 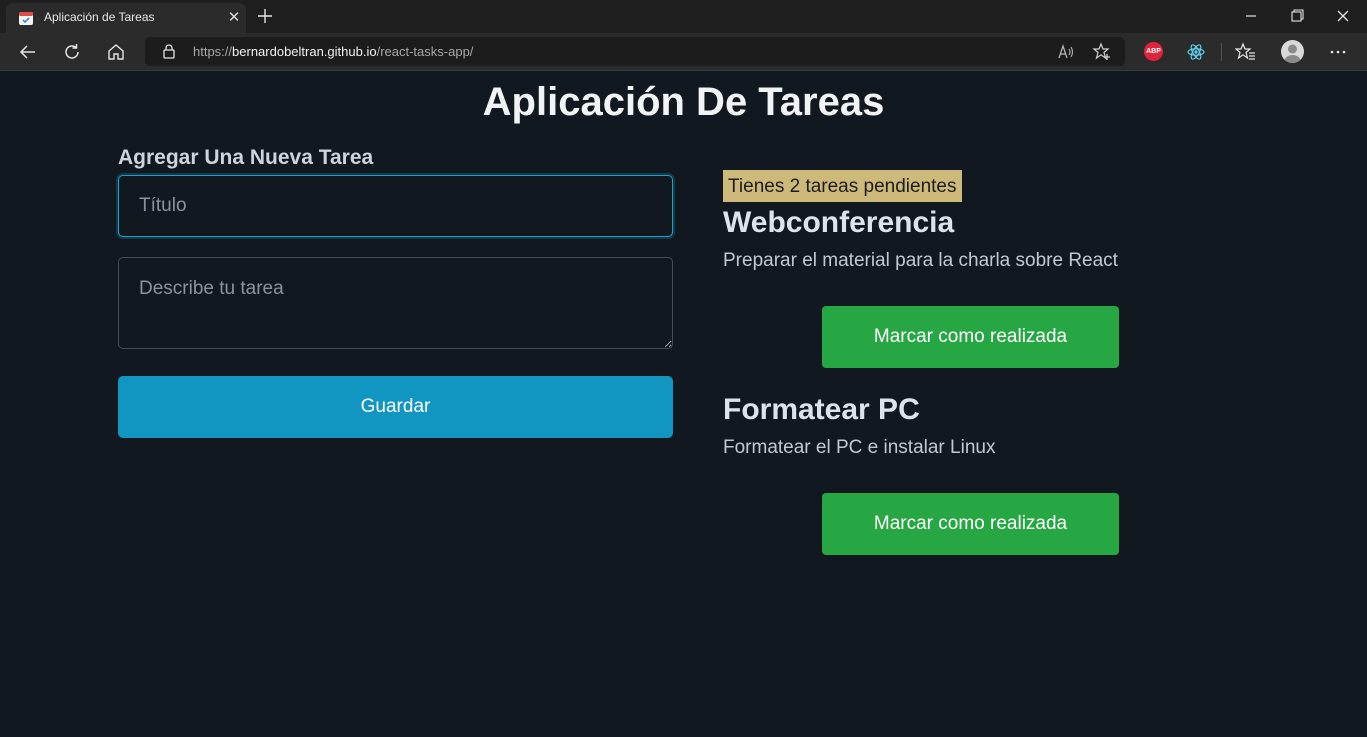 I want to click on restore-icon, so click(x=1297, y=16).